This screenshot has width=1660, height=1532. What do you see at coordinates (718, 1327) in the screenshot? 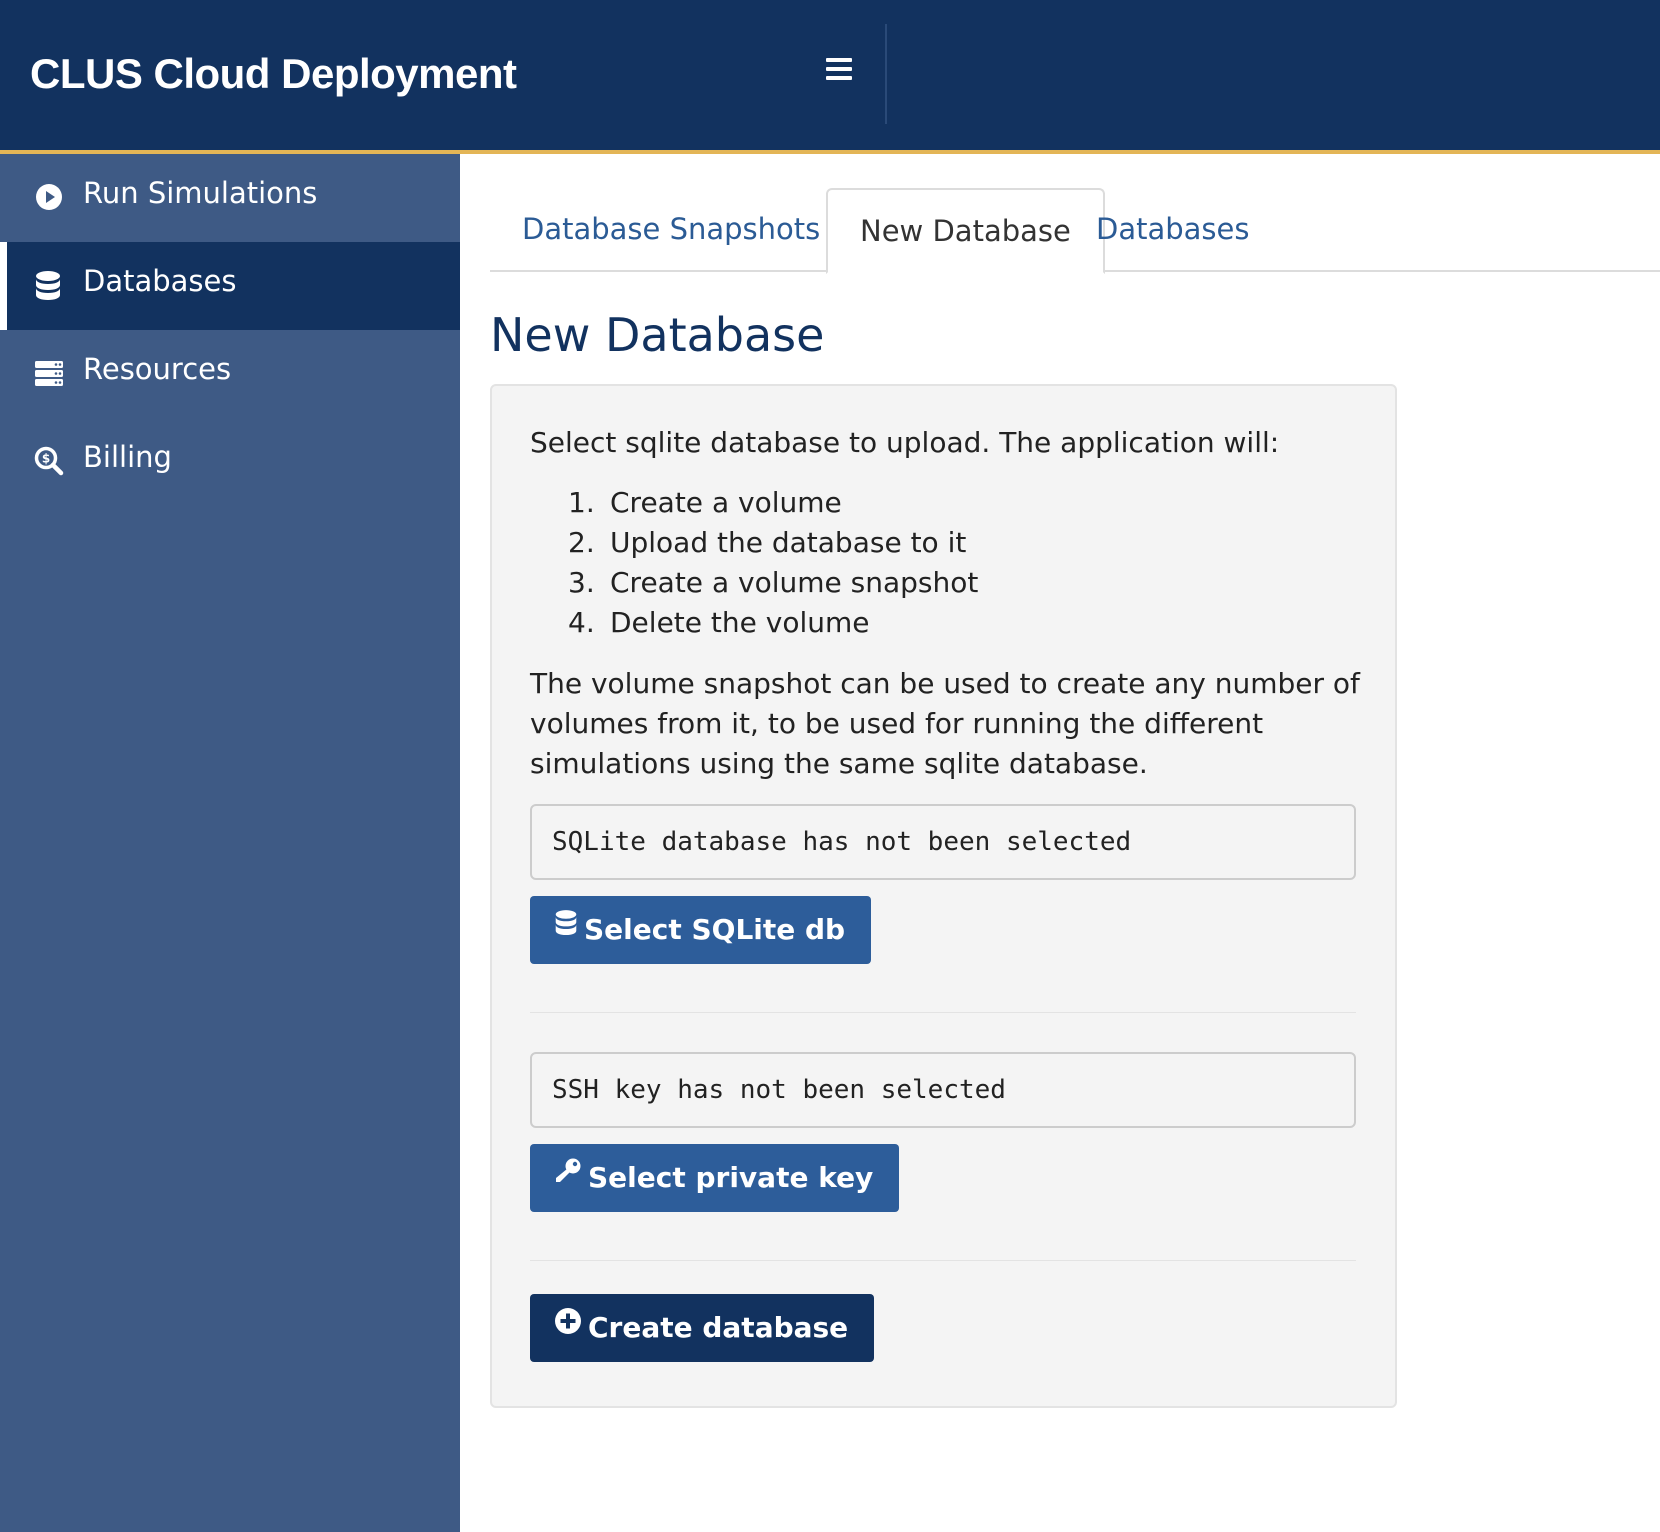
I see `create-database-button-label: Create database` at bounding box center [718, 1327].